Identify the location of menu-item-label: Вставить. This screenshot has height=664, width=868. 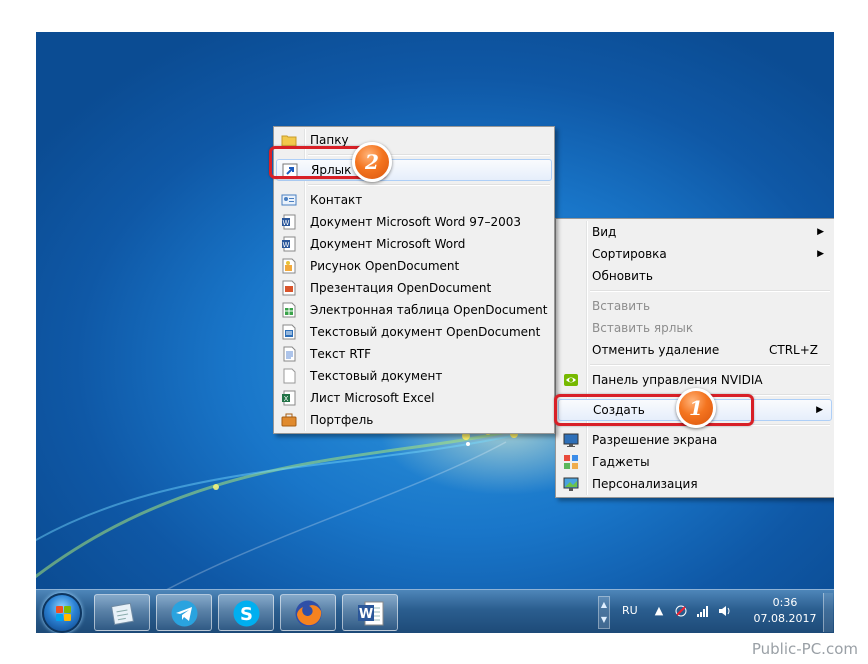
(621, 306).